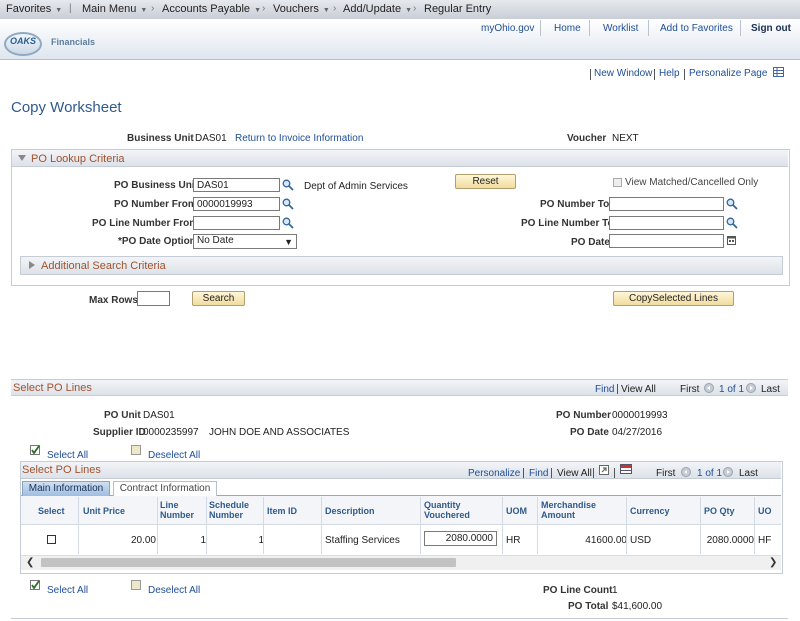  What do you see at coordinates (507, 28) in the screenshot?
I see `myohio-link: myOhio.gov` at bounding box center [507, 28].